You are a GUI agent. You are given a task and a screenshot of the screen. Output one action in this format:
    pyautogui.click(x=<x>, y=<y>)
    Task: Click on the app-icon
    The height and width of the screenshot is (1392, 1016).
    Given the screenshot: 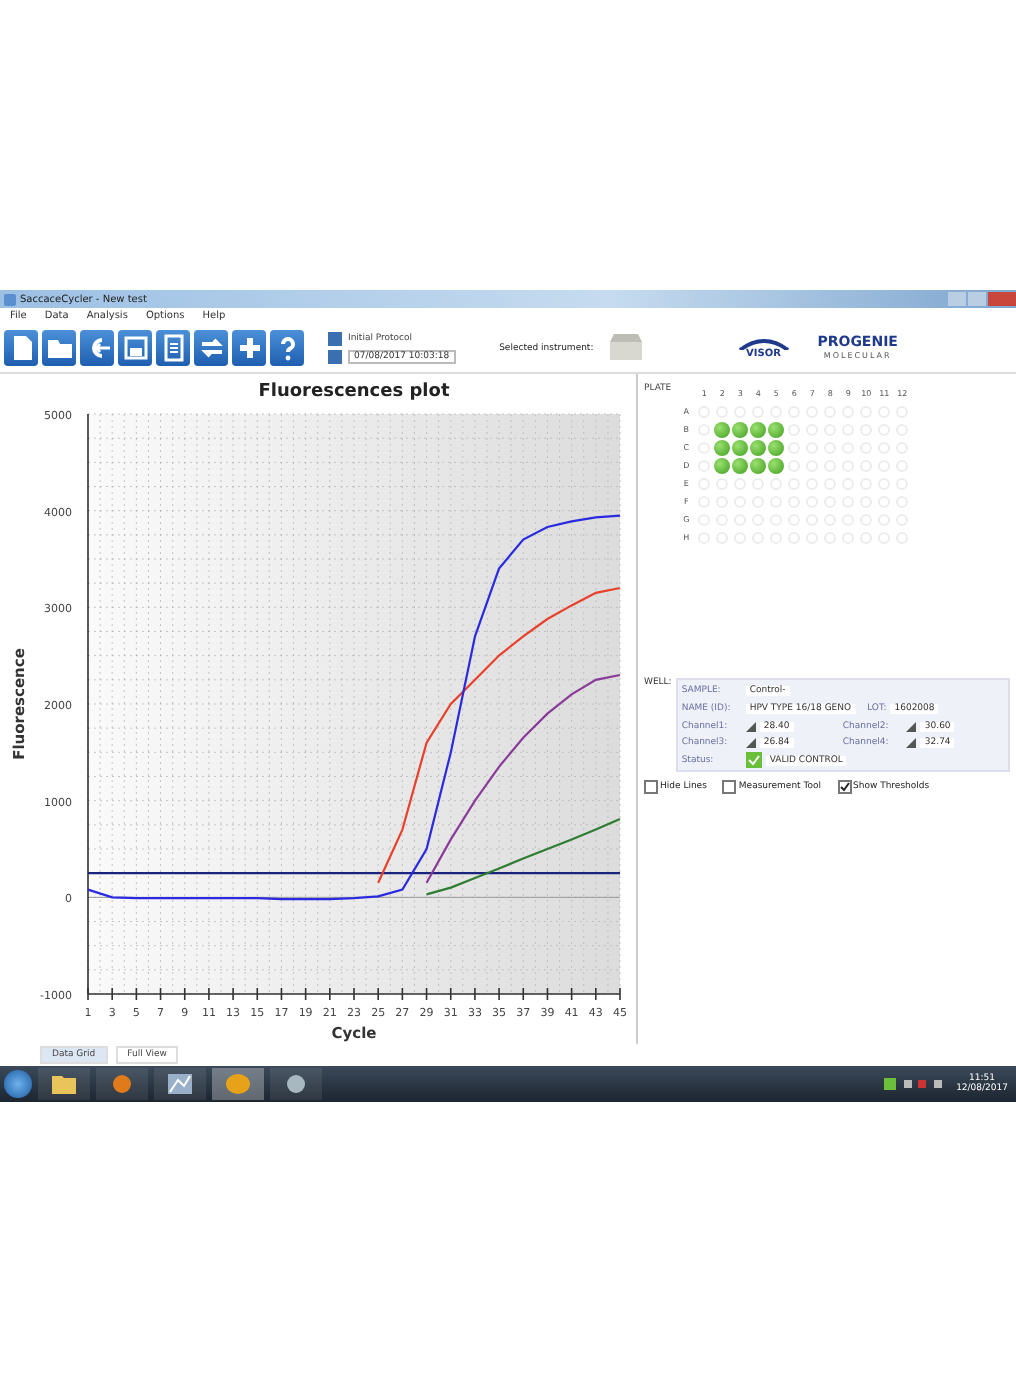 What is the action you would take?
    pyautogui.click(x=10, y=299)
    